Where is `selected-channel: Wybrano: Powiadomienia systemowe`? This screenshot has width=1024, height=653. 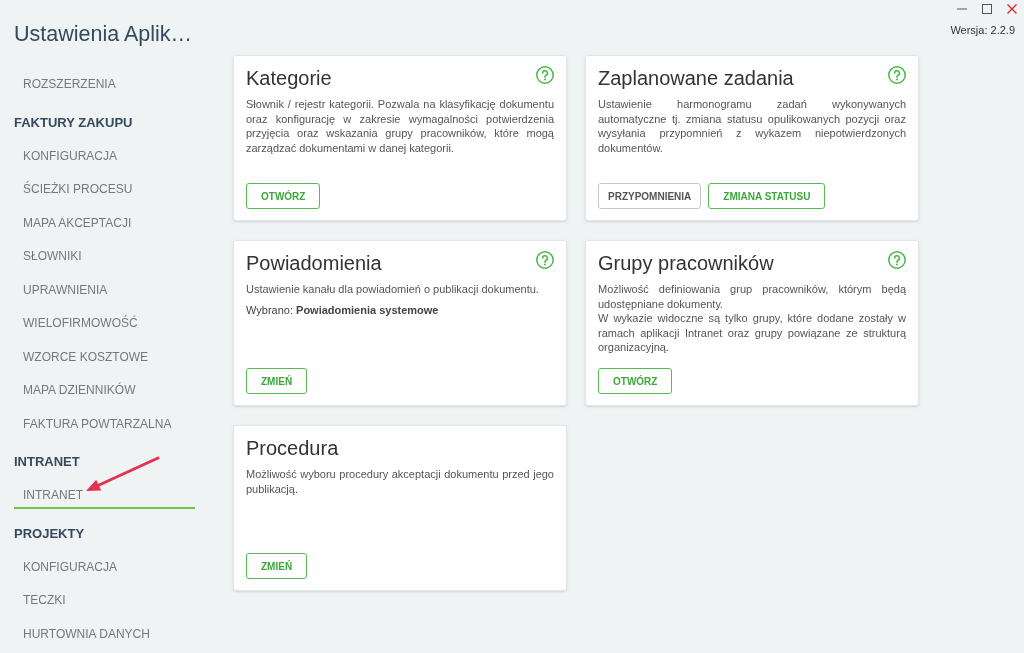 selected-channel: Wybrano: Powiadomienia systemowe is located at coordinates (343, 309).